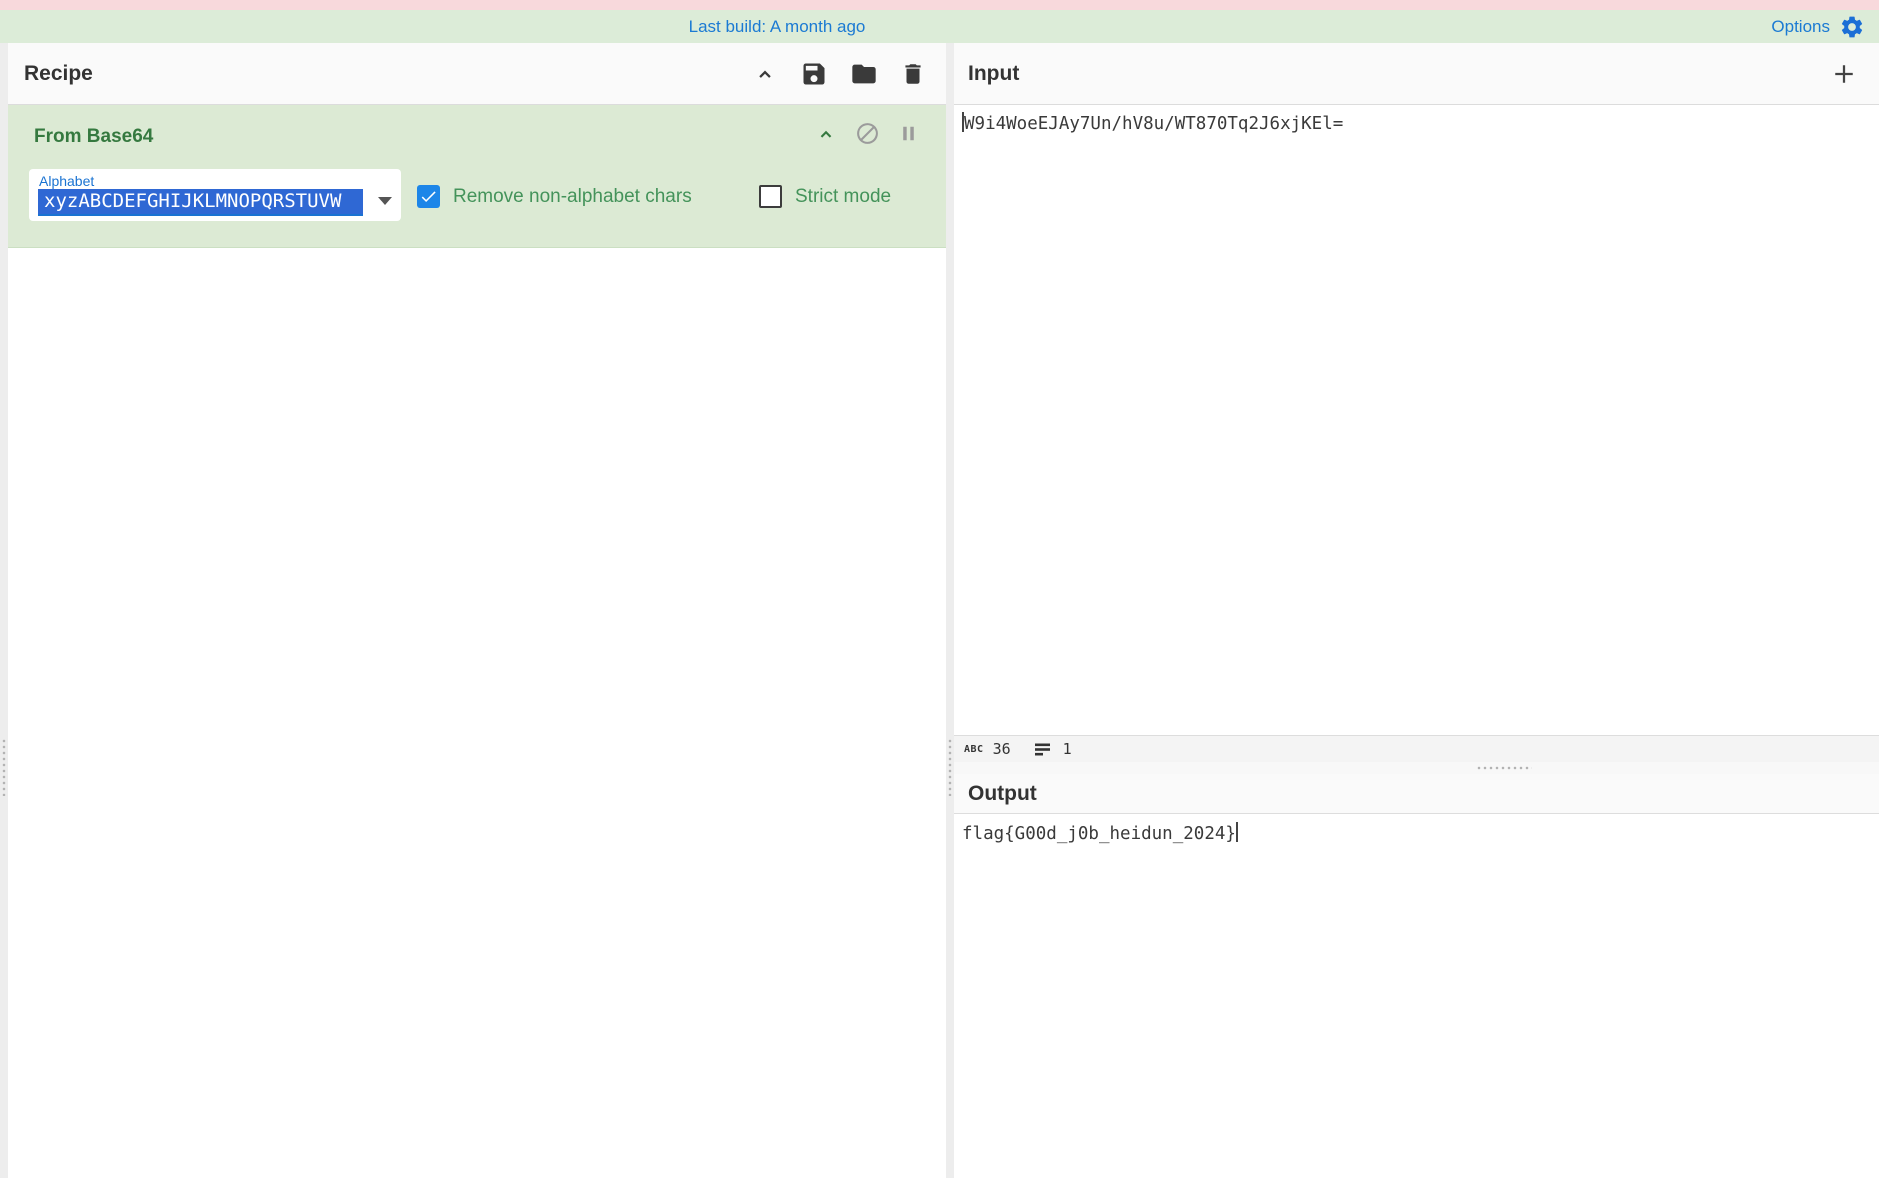 The height and width of the screenshot is (1178, 1879). Describe the element at coordinates (1044, 749) in the screenshot. I see `line-count-icon` at that location.